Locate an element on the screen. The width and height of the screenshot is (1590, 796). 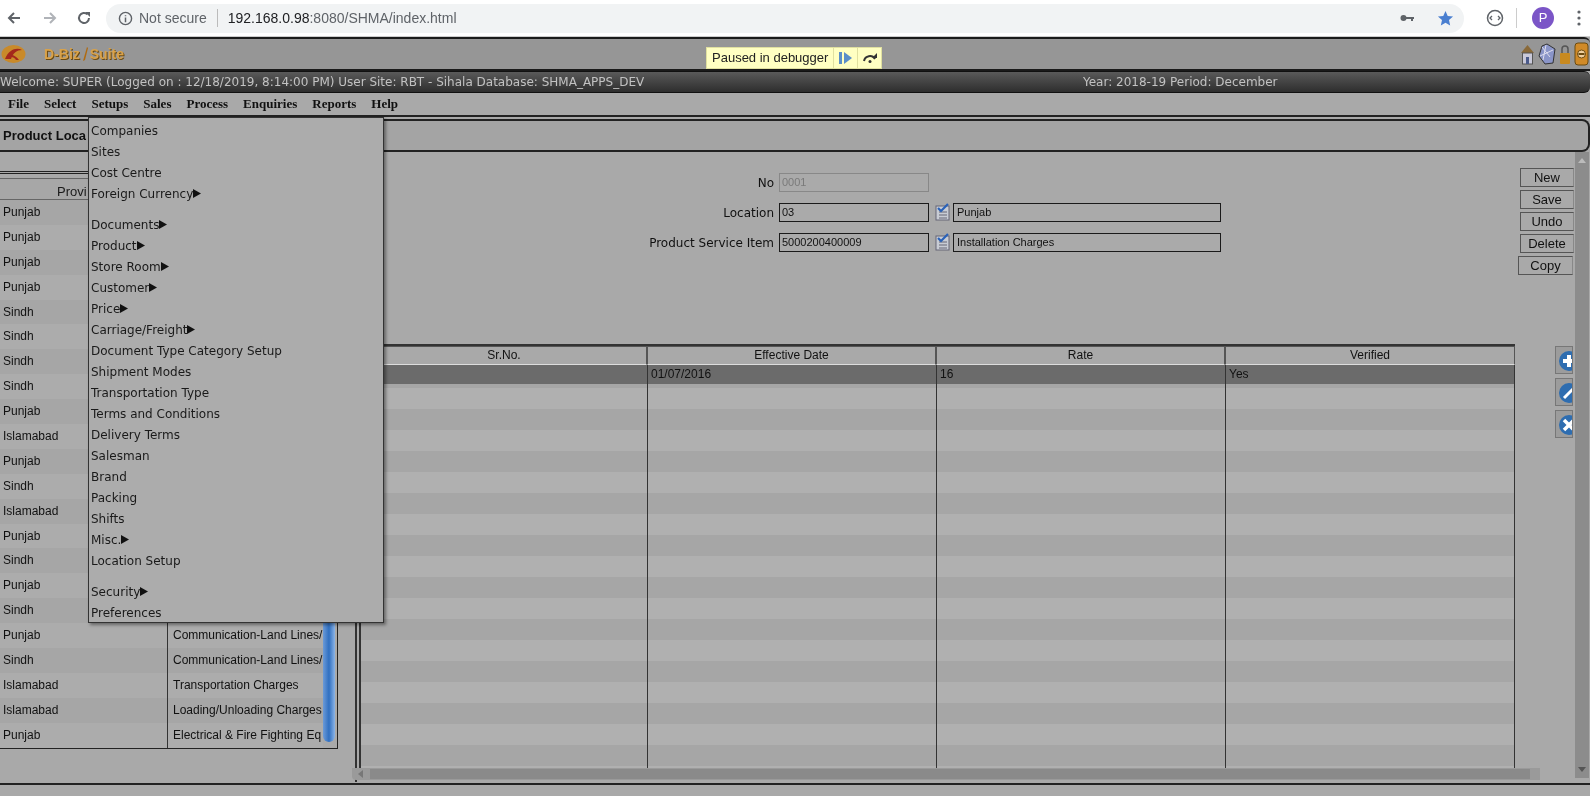
menu-item: Companies is located at coordinates (236, 130).